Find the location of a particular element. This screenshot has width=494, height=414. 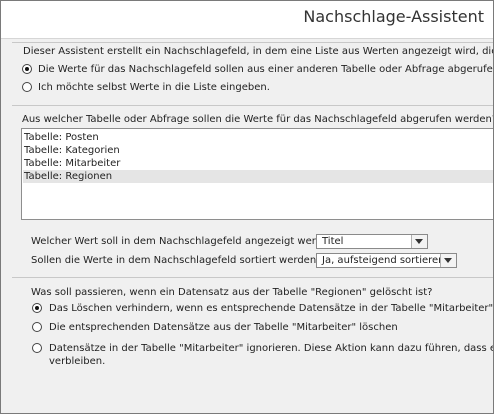

wizard-header: Nachschlage-Assistent is located at coordinates (247, 20).